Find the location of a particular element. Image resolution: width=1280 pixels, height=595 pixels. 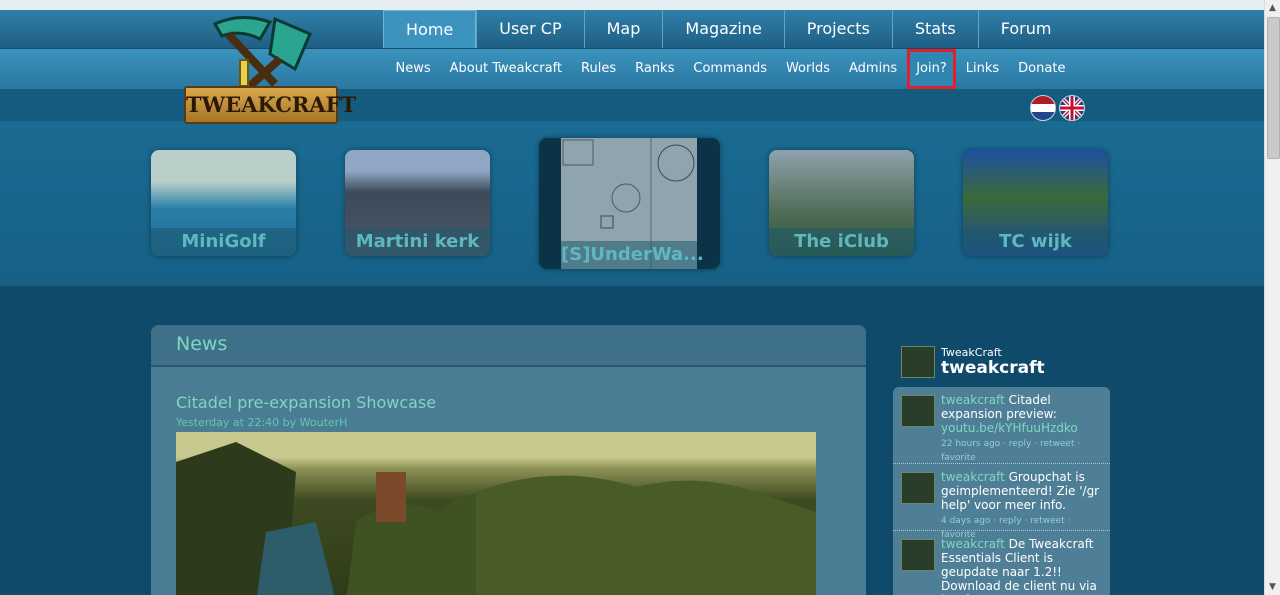

post-meta: Yesterday at 22:40 by WouterH is located at coordinates (262, 422).